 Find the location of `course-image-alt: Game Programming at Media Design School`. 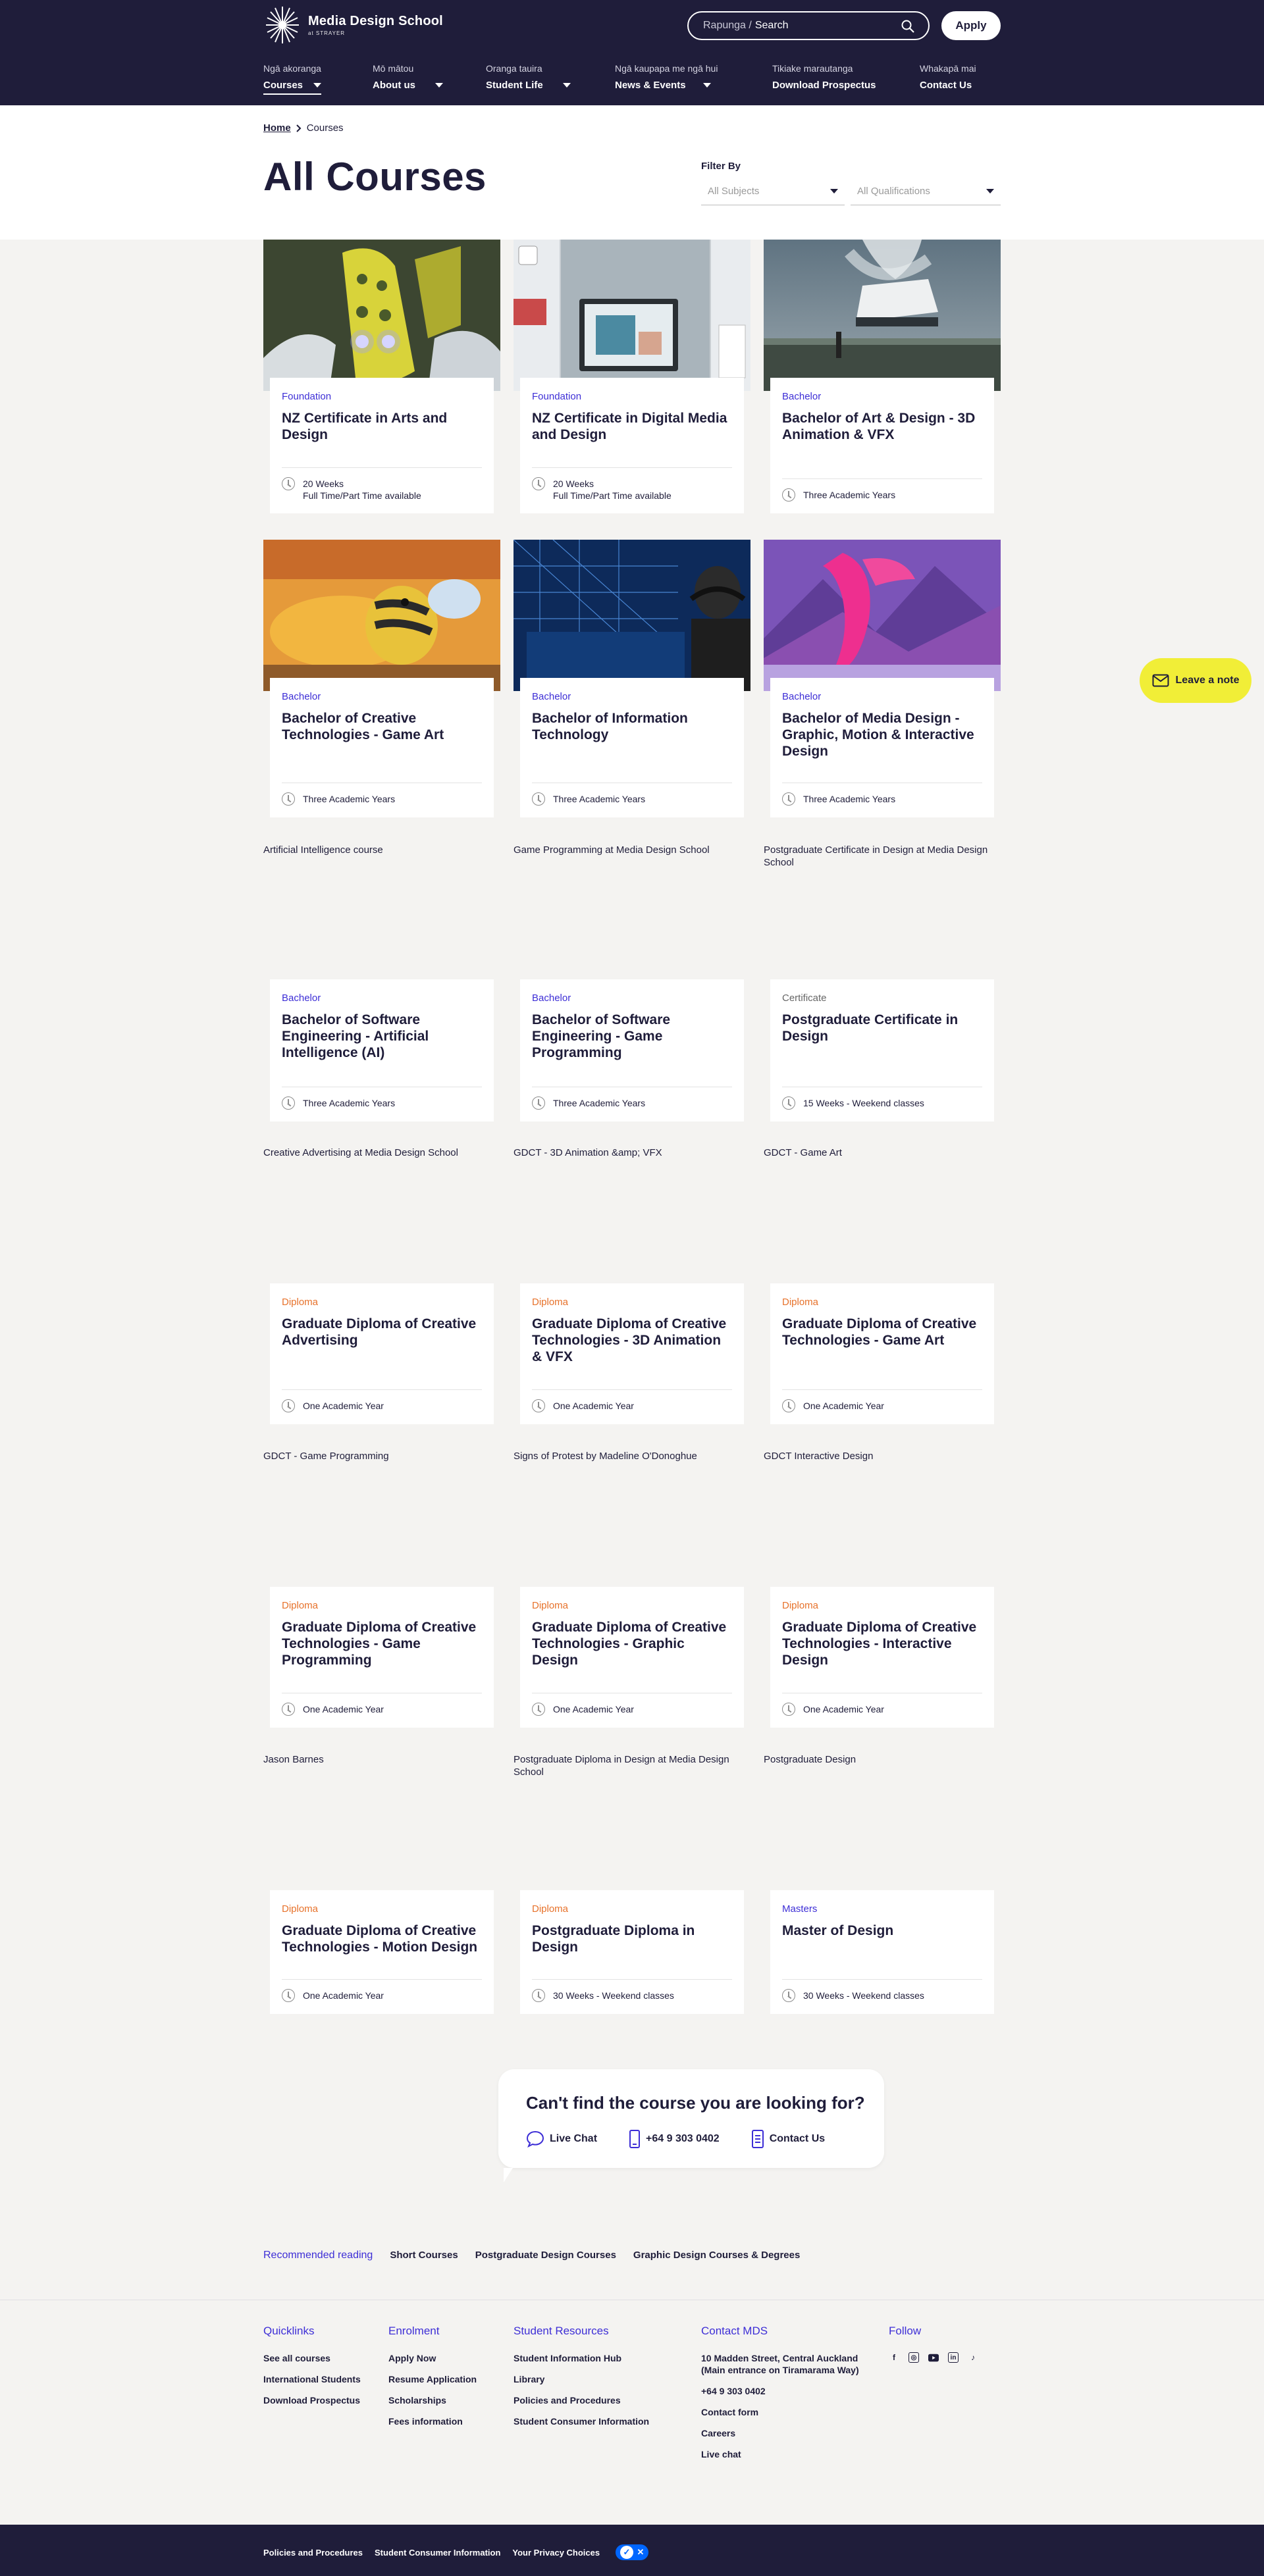

course-image-alt: Game Programming at Media Design School is located at coordinates (612, 850).